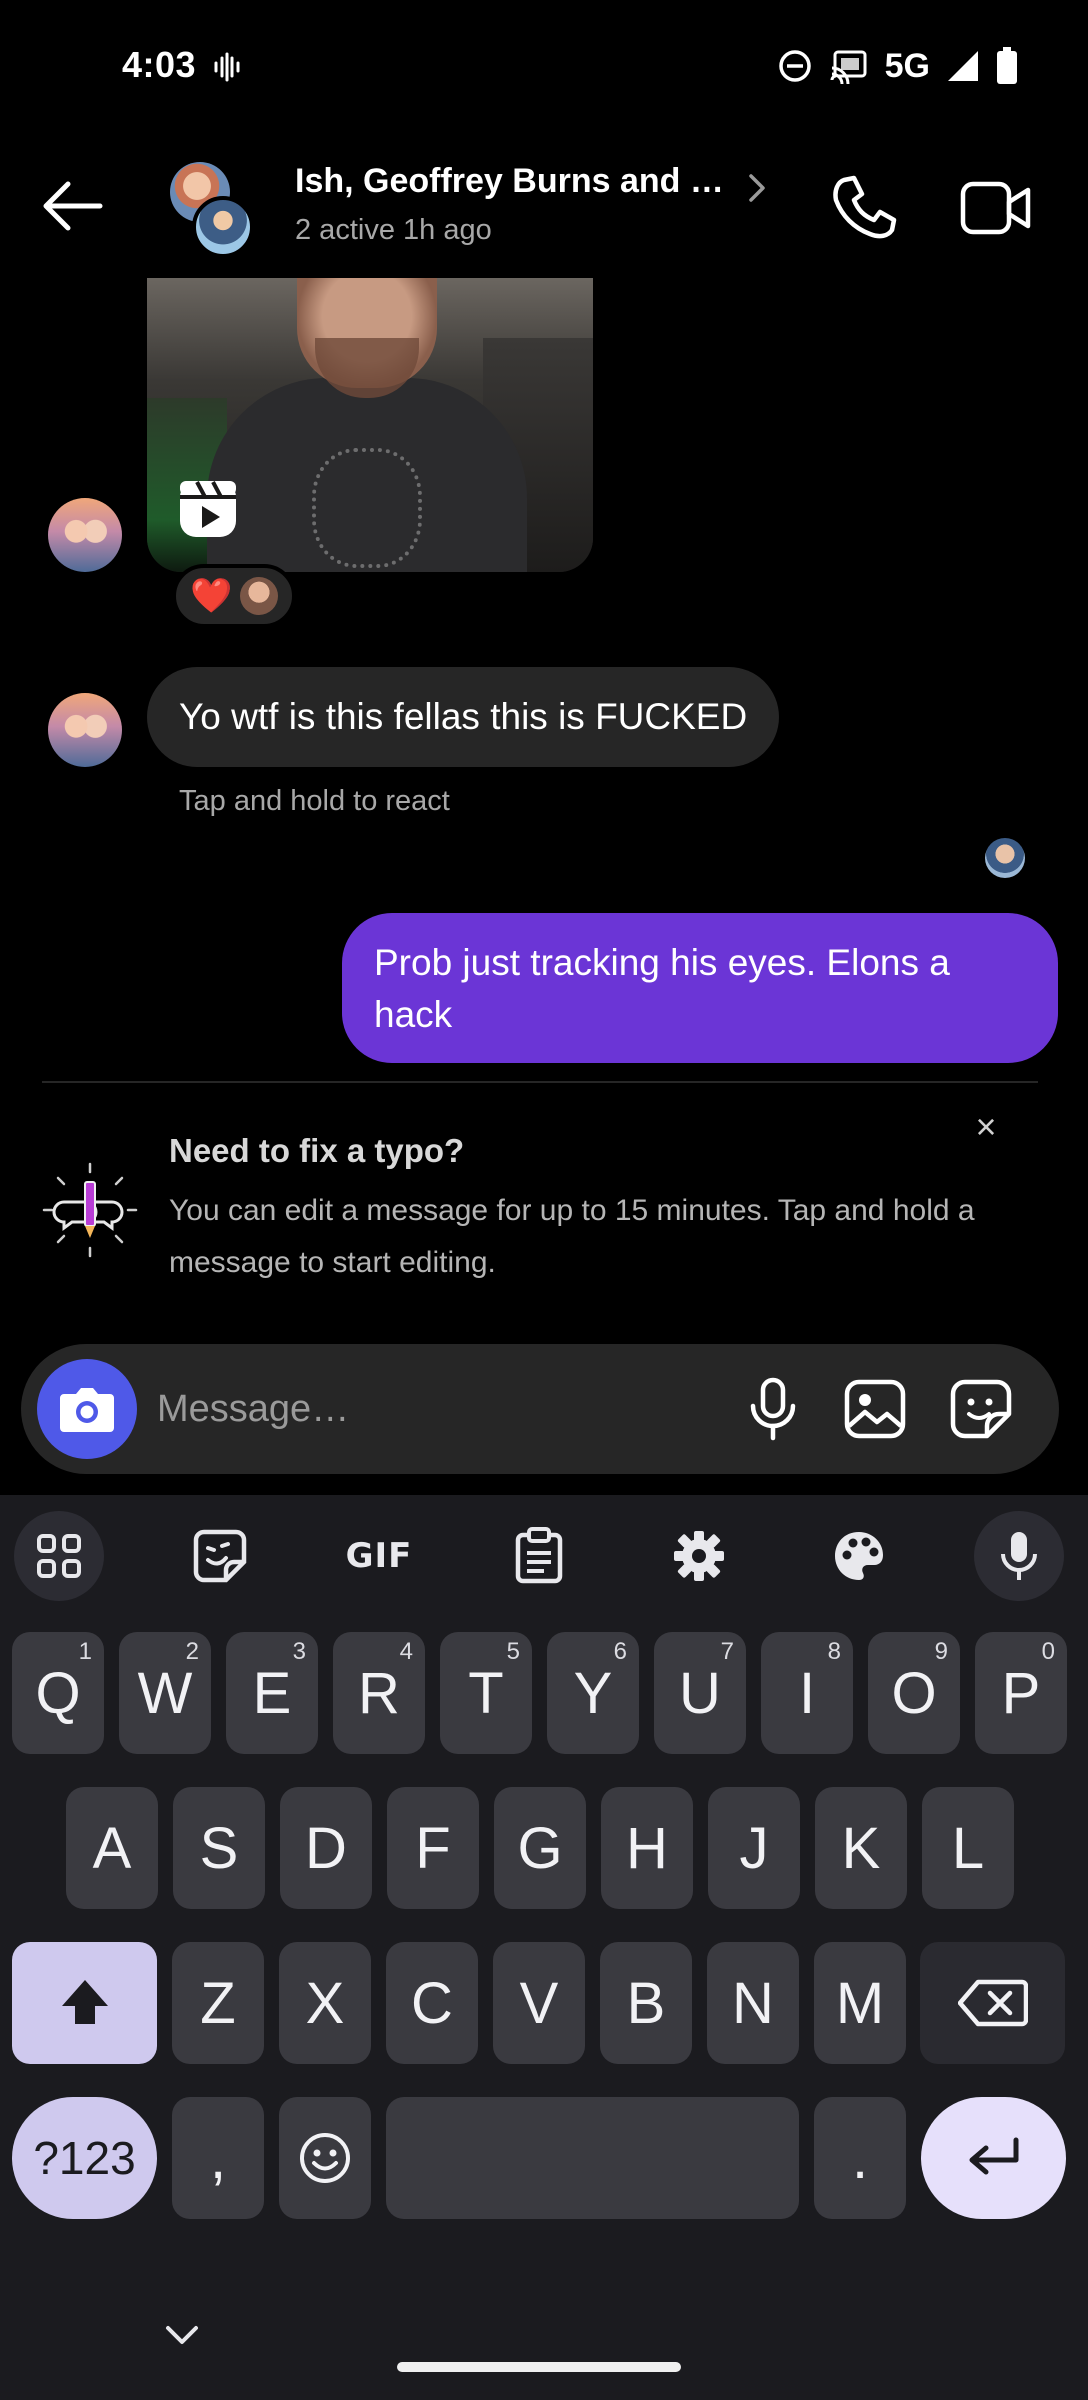 This screenshot has height=2400, width=1088. I want to click on key-z: Z, so click(218, 2003).